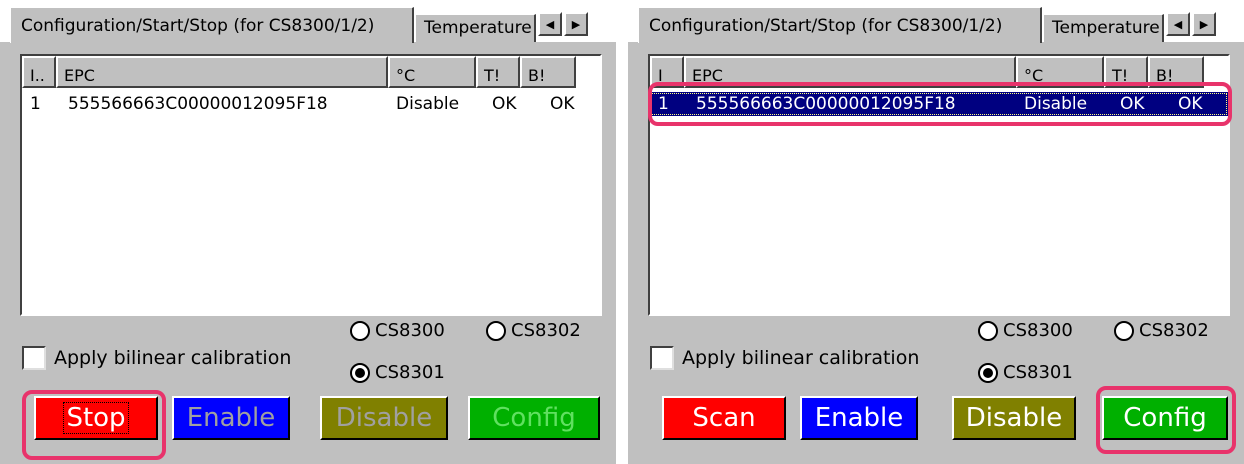 The image size is (1244, 464). What do you see at coordinates (39, 72) in the screenshot?
I see `column-header-index: I..` at bounding box center [39, 72].